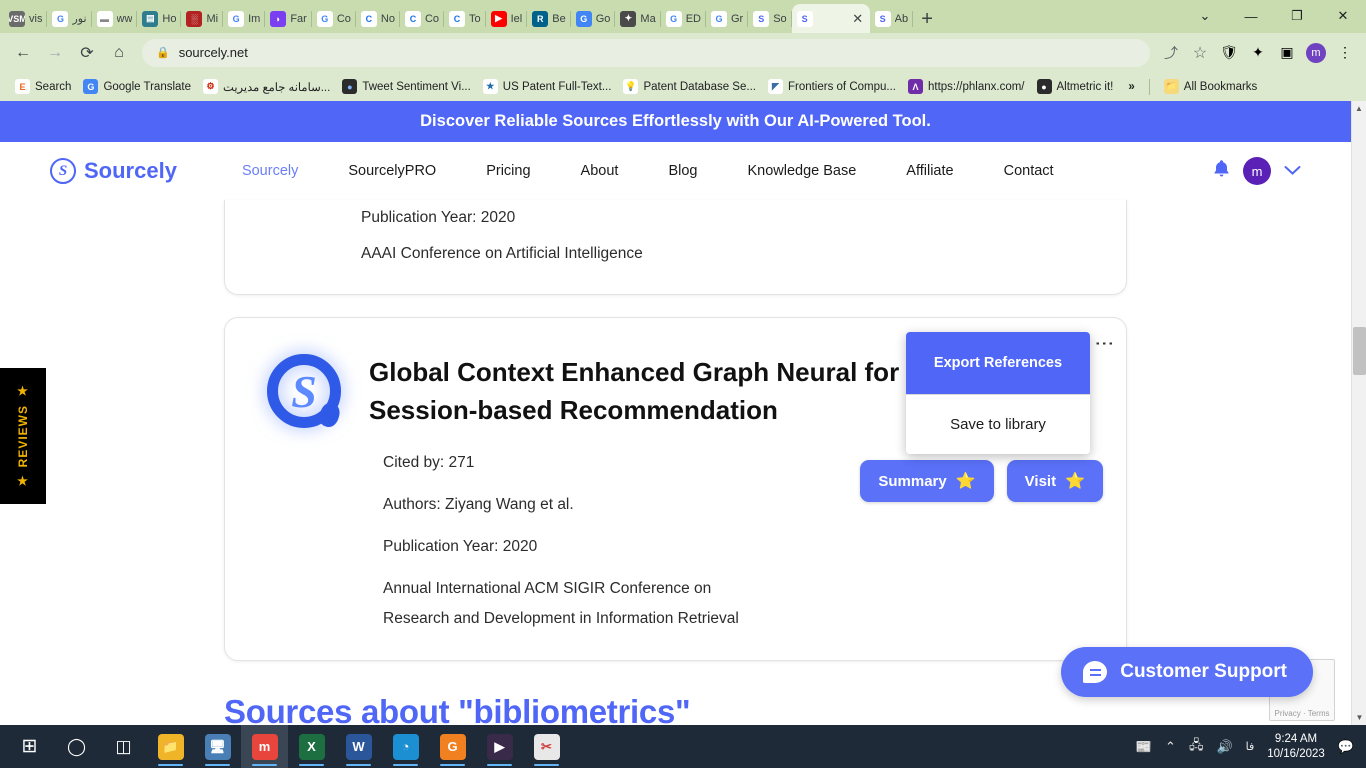 The image size is (1366, 768). I want to click on browser-tab: VSM vis, so click(26, 18).